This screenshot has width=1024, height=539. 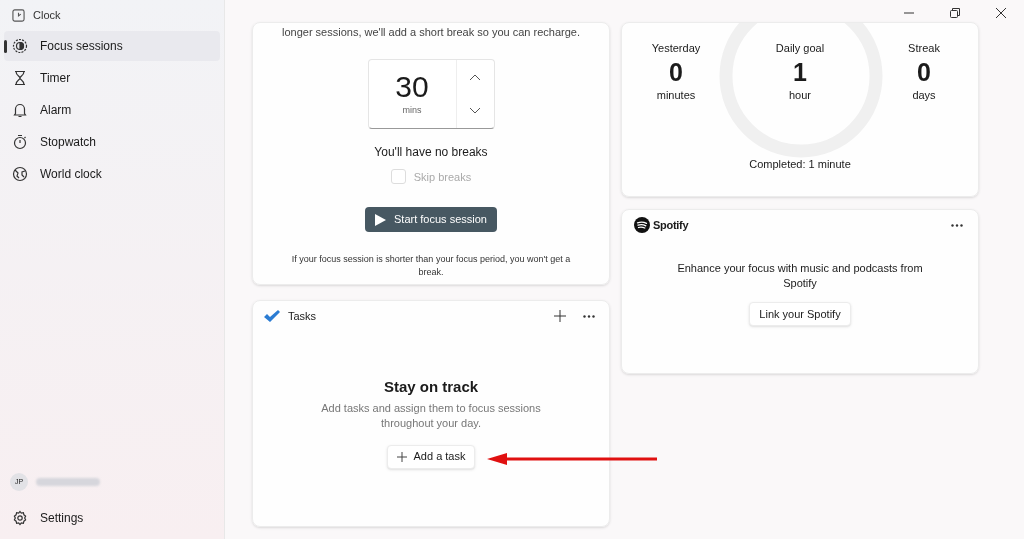 What do you see at coordinates (112, 518) in the screenshot?
I see `settings-item: Settings` at bounding box center [112, 518].